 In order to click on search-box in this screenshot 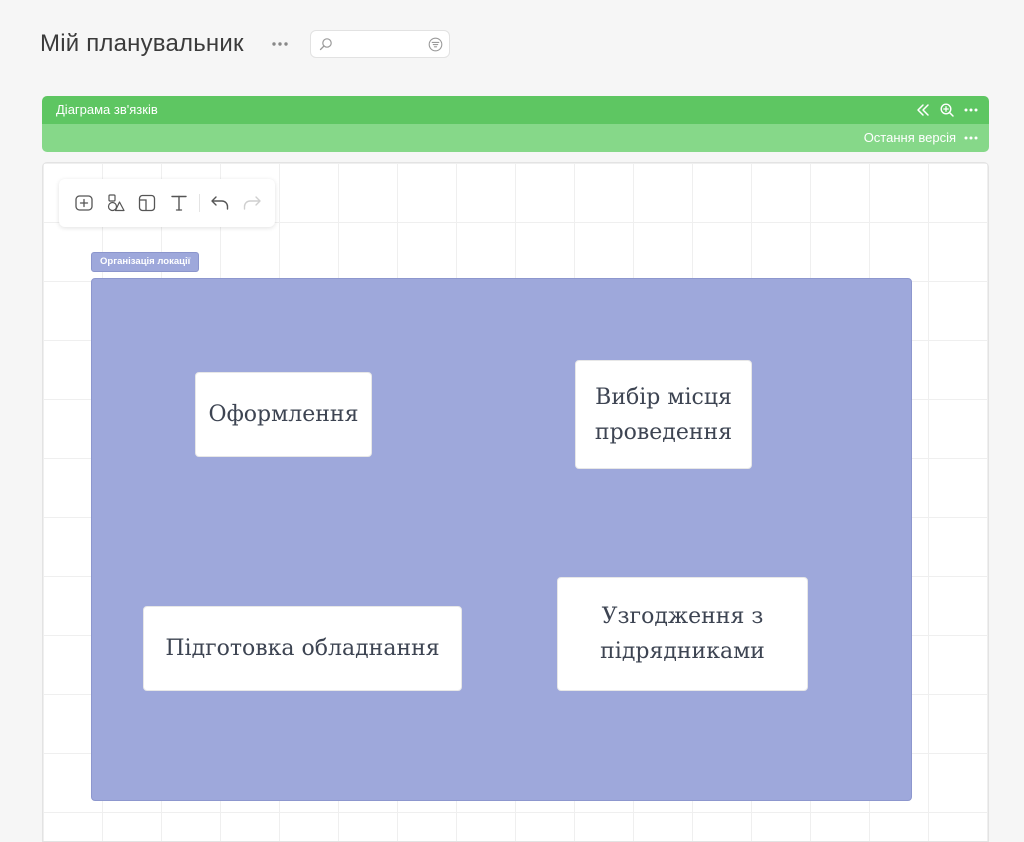, I will do `click(380, 44)`.